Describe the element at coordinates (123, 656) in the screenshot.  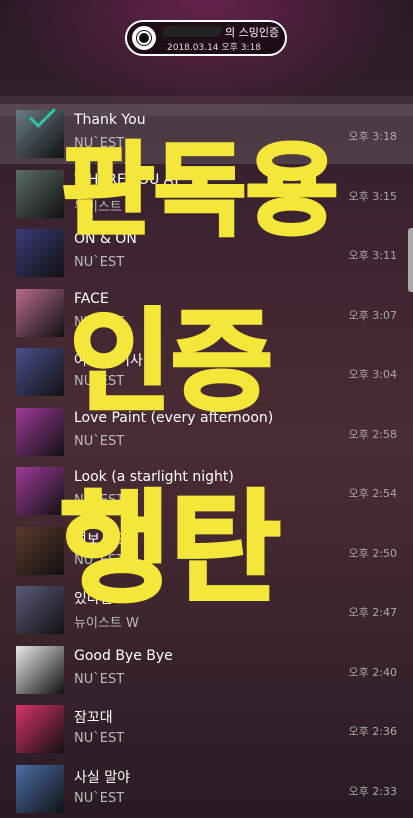
I see `song-title: Good Bye Bye` at that location.